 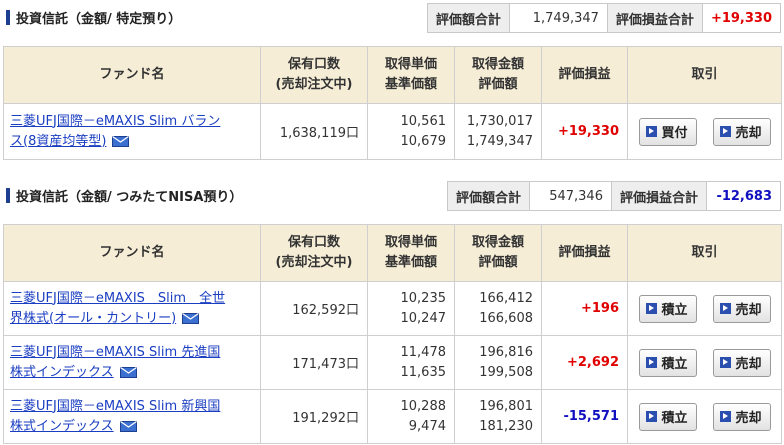 I want to click on fund-cell: 三菱UFJ国際－eMAXIS Slim 先進国 株式インデックス, so click(x=132, y=362).